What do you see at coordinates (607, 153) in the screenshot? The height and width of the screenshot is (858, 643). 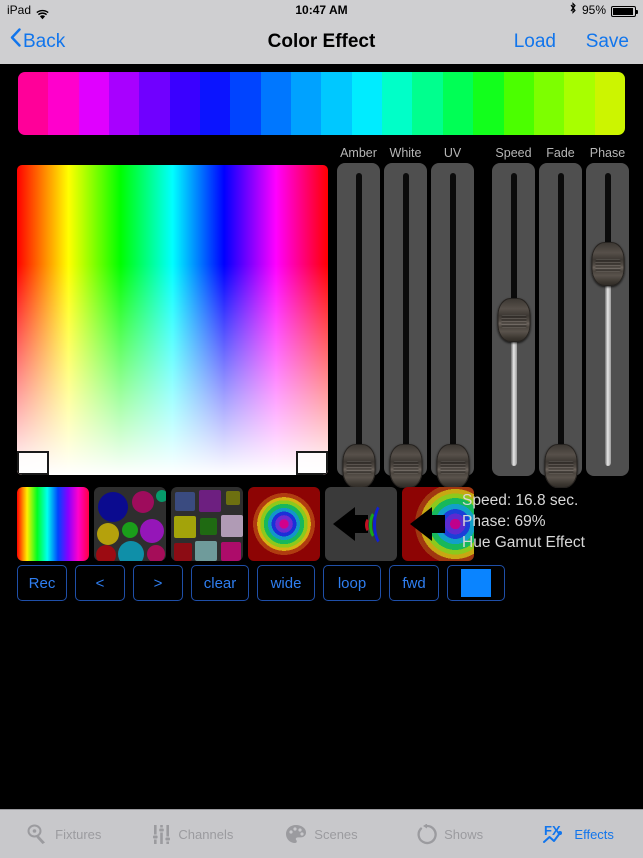 I see `fader-label: Phase` at bounding box center [607, 153].